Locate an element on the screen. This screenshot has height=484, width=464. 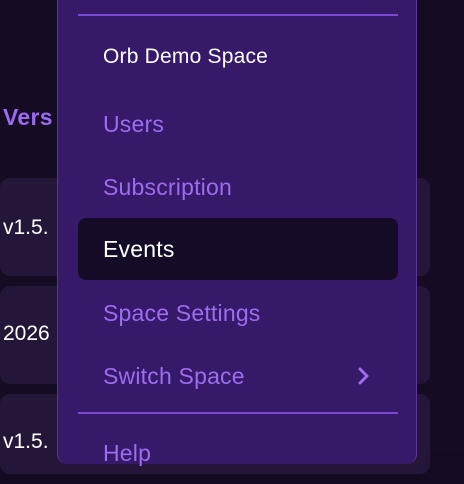
menu-space-name: Orb Demo Space is located at coordinates (238, 57).